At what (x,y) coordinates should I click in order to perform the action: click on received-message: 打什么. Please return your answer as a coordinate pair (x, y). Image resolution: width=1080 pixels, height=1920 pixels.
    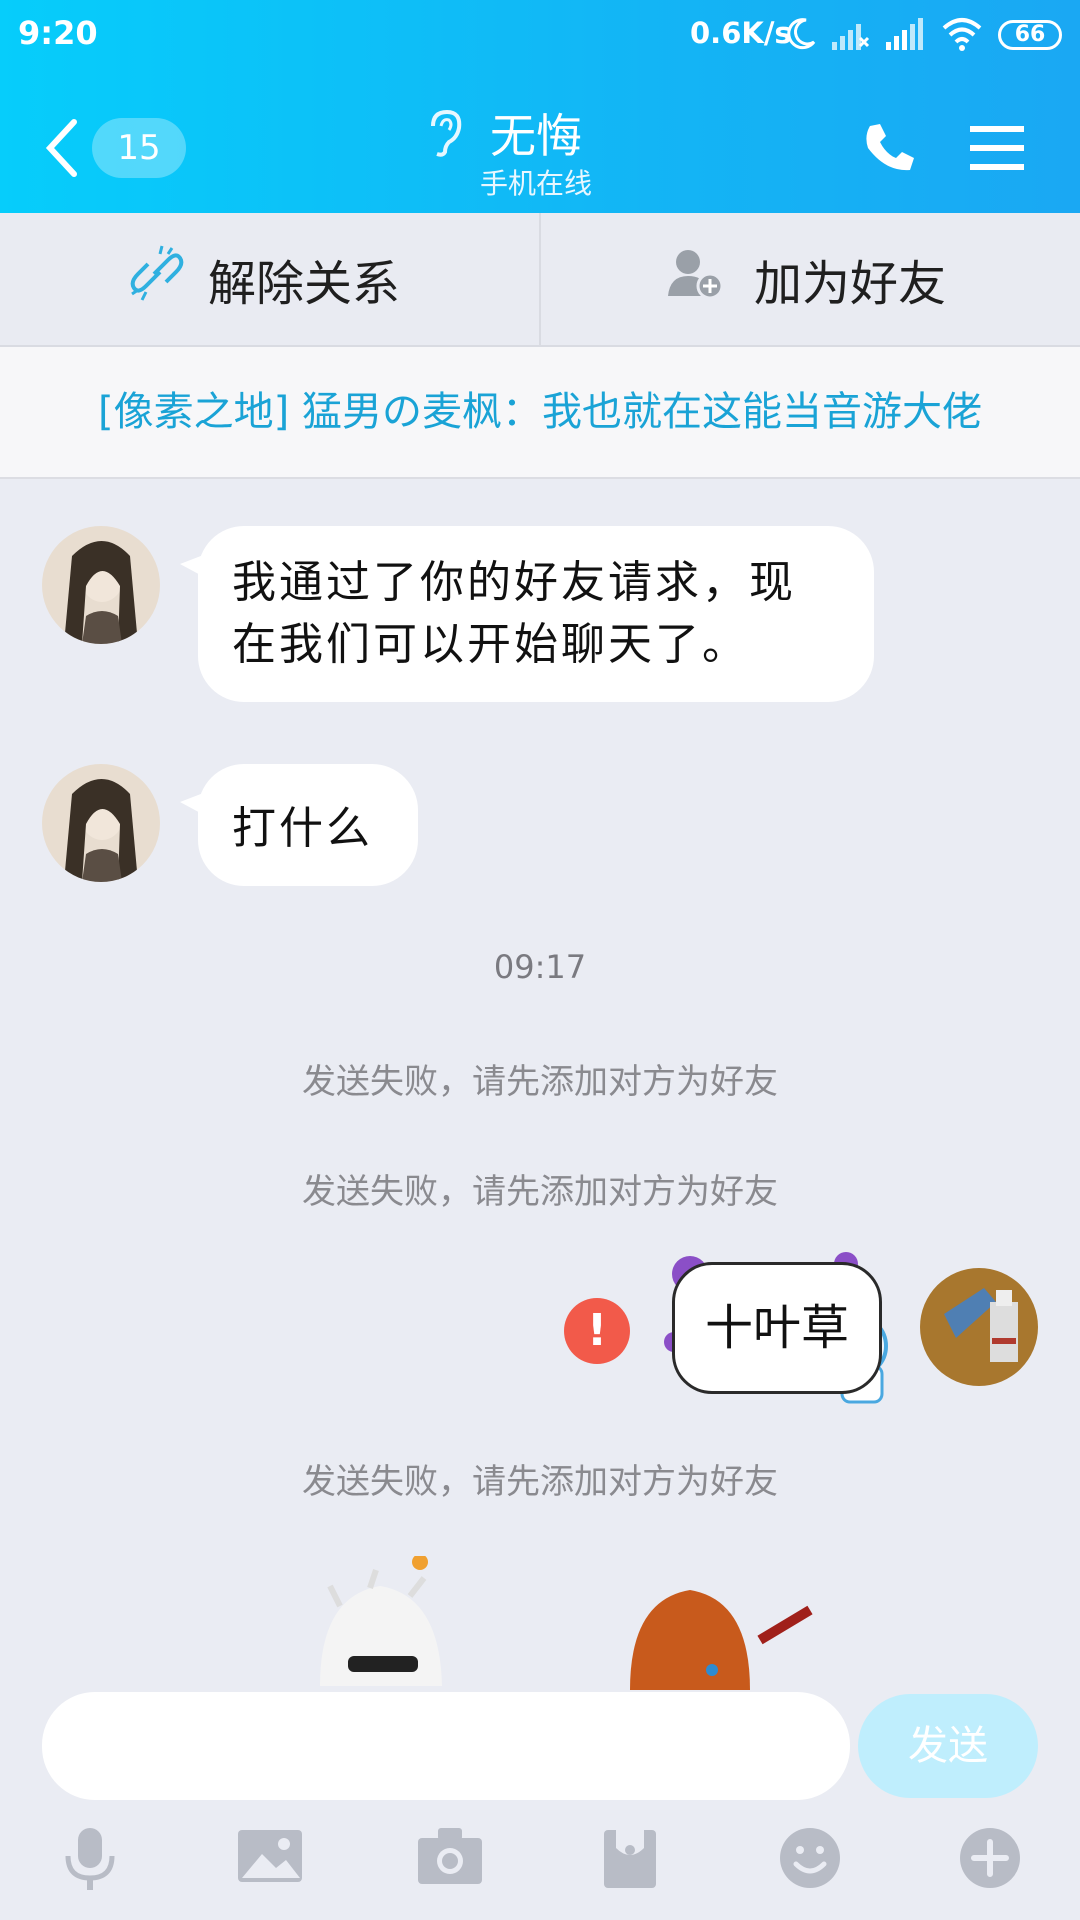
    Looking at the image, I should click on (299, 825).